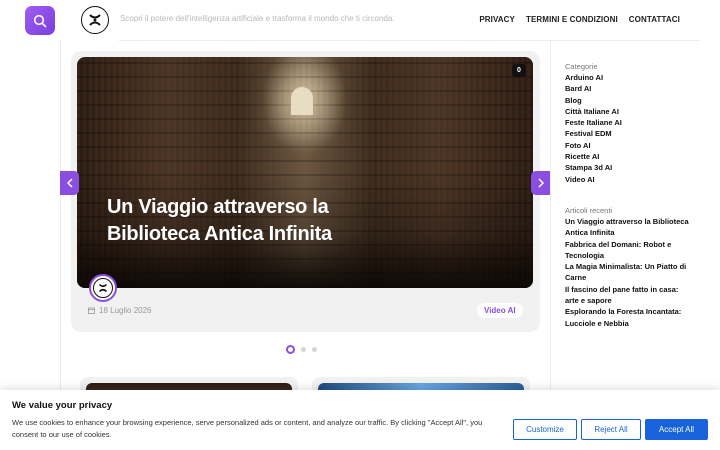 The height and width of the screenshot is (450, 720). What do you see at coordinates (519, 70) in the screenshot?
I see `comment-count-badge: 0` at bounding box center [519, 70].